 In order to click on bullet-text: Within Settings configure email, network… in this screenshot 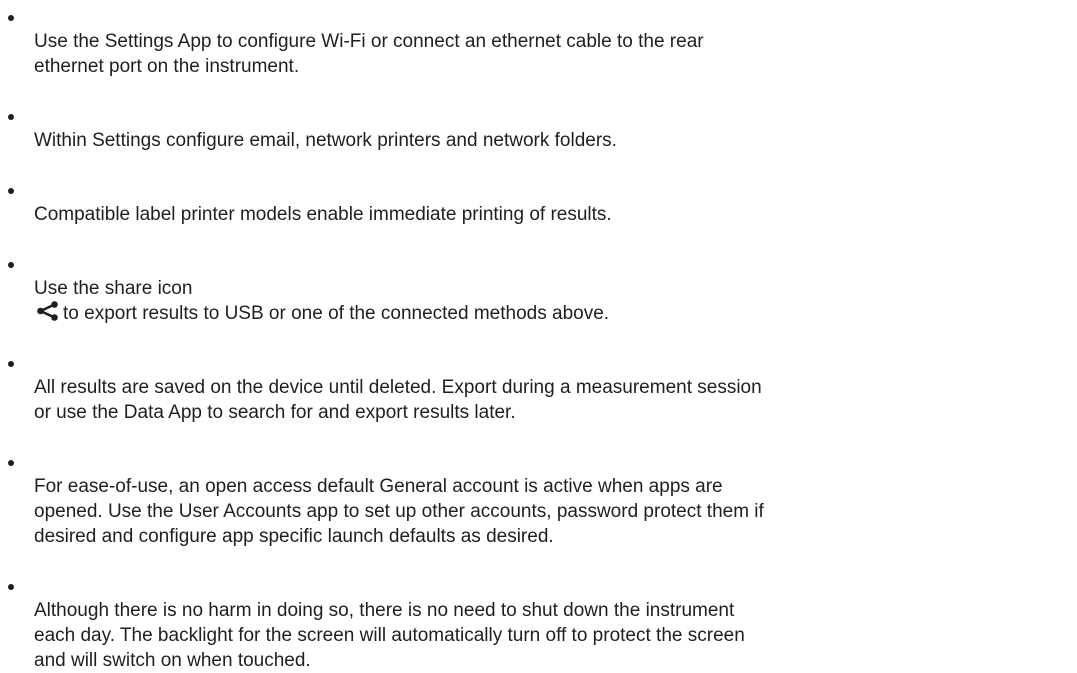, I will do `click(325, 140)`.